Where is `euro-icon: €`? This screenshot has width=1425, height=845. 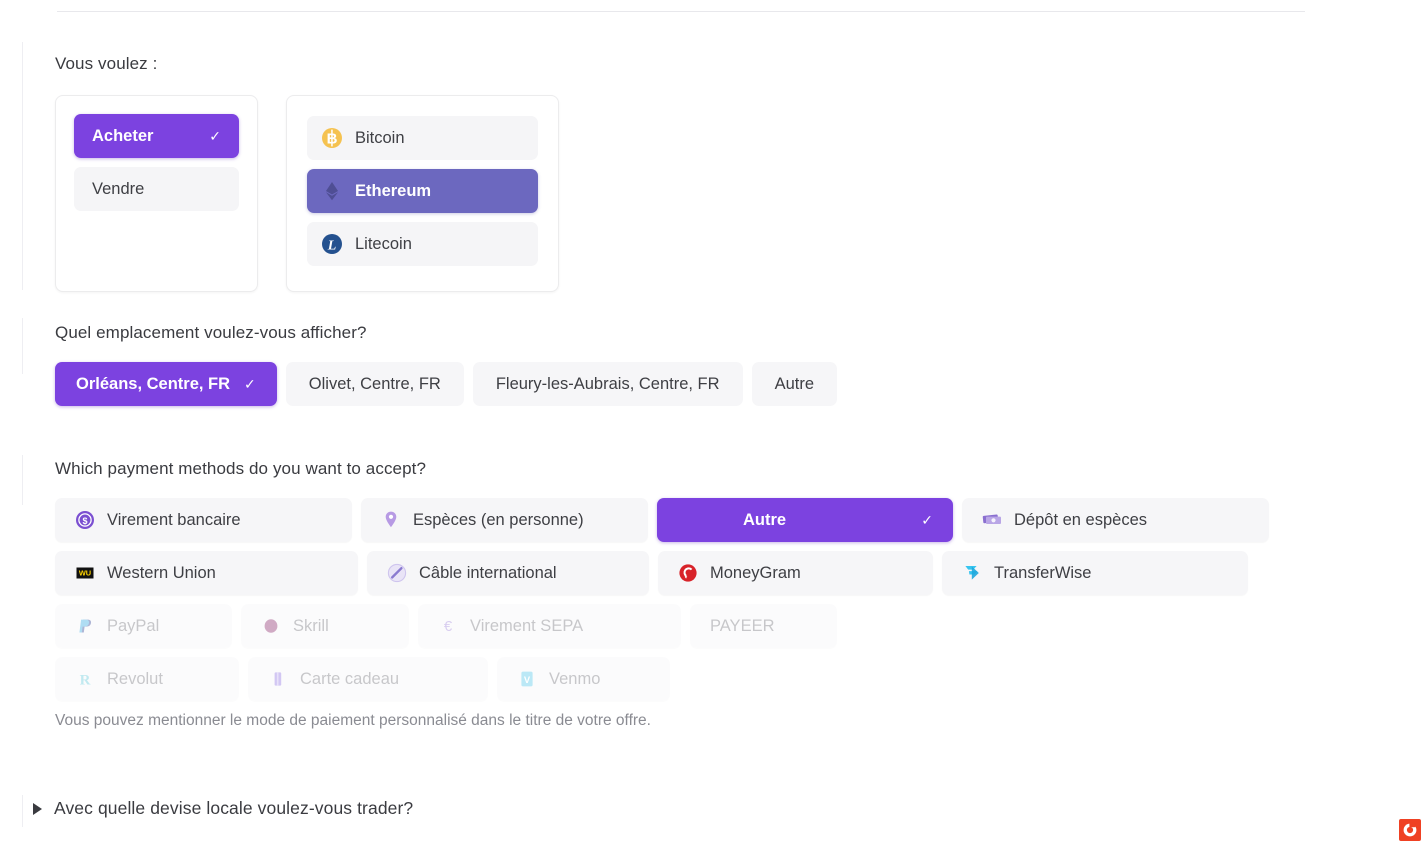 euro-icon: € is located at coordinates (448, 626).